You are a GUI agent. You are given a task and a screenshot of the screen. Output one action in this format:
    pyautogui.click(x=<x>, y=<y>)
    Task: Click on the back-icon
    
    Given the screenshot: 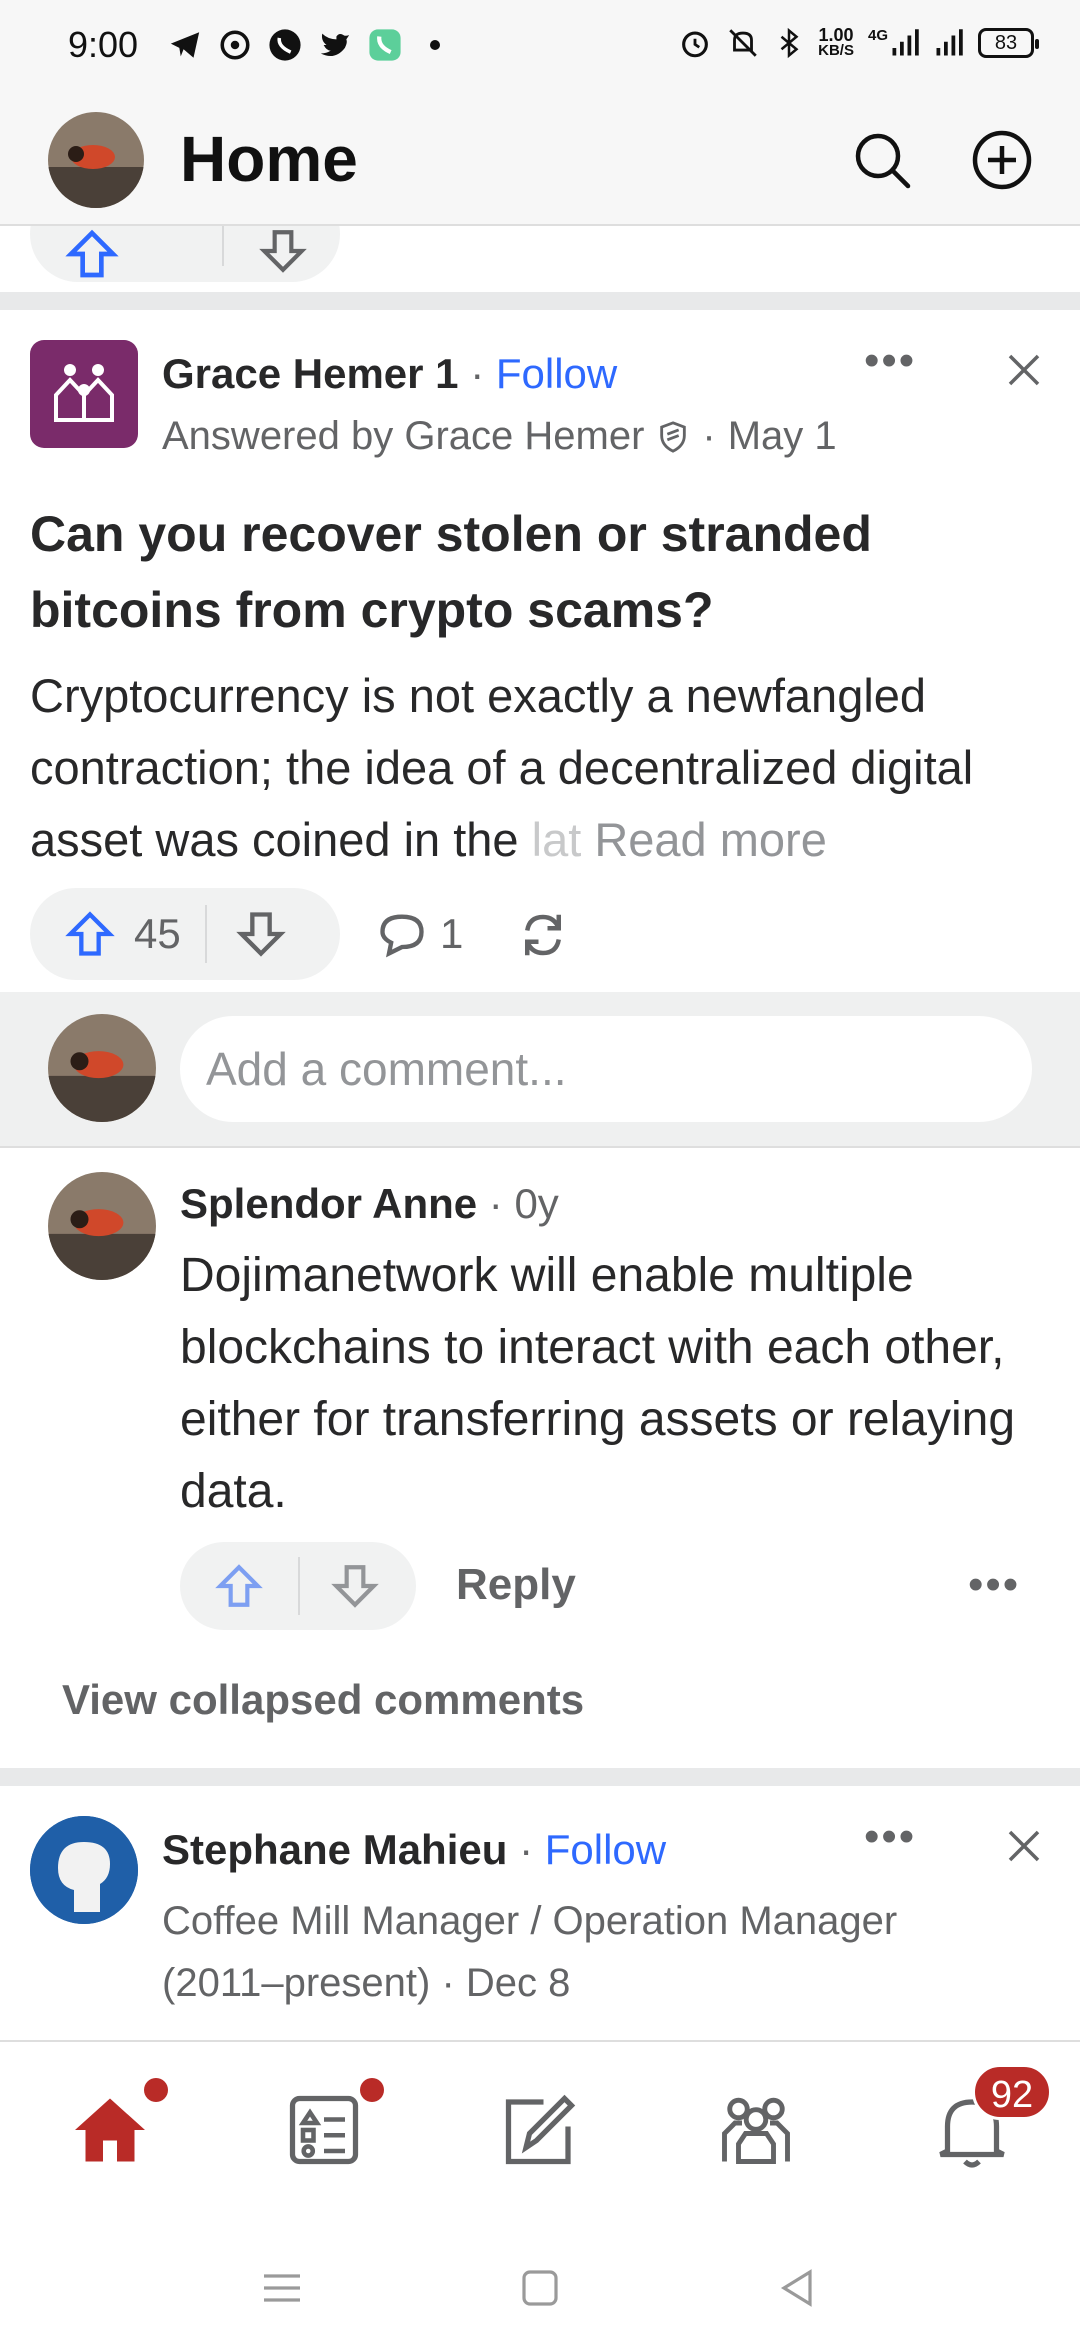 What is the action you would take?
    pyautogui.click(x=798, y=2288)
    